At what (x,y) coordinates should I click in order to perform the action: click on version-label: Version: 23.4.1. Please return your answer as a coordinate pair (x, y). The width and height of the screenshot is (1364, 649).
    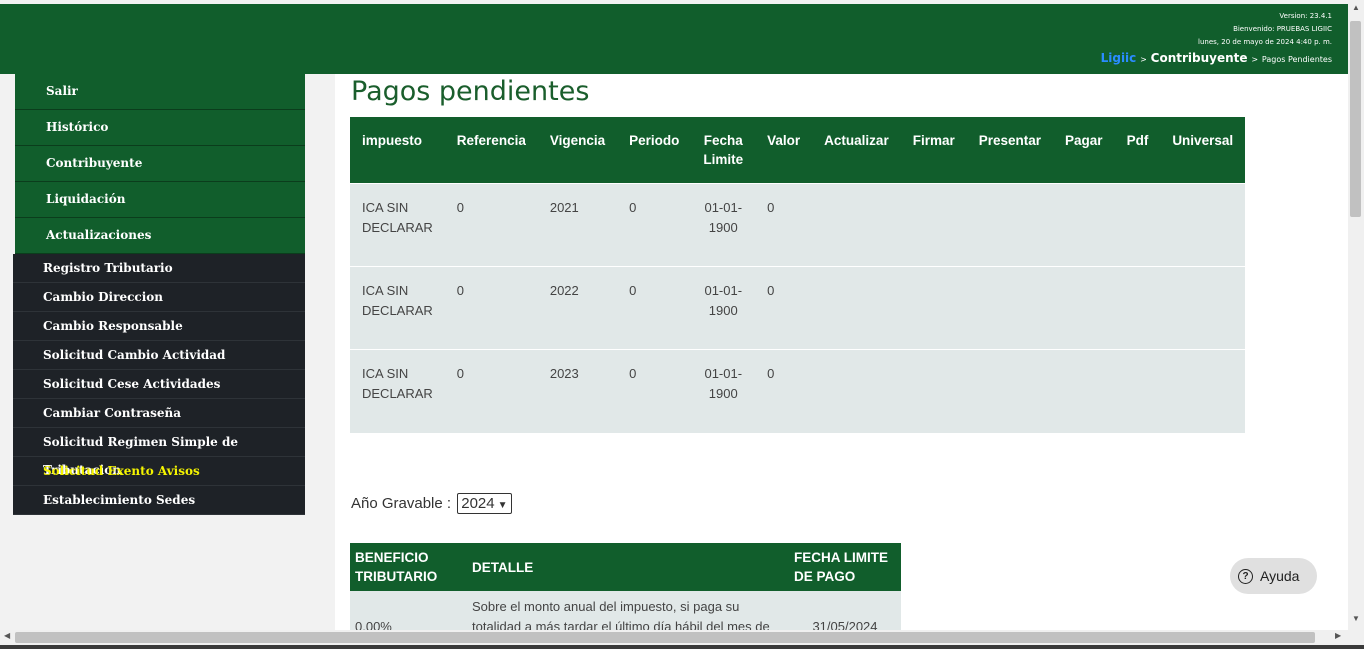
    Looking at the image, I should click on (1305, 16).